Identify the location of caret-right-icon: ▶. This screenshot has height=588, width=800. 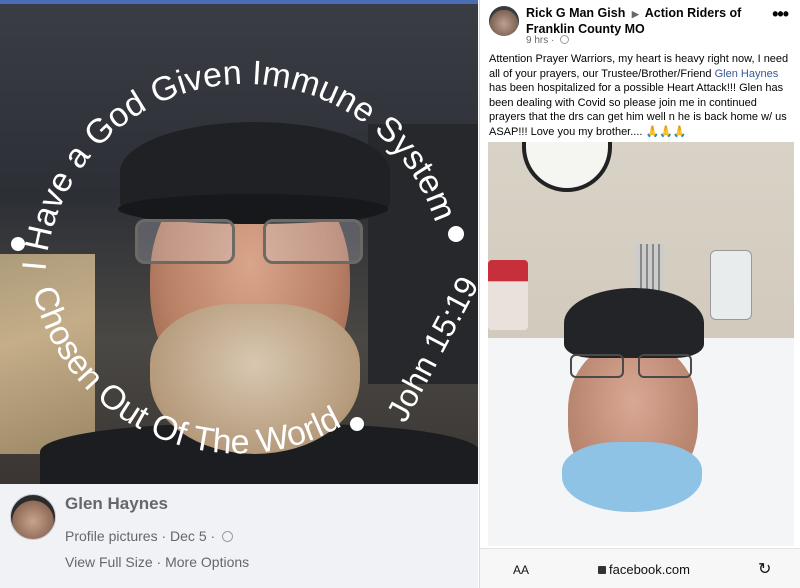
(635, 14).